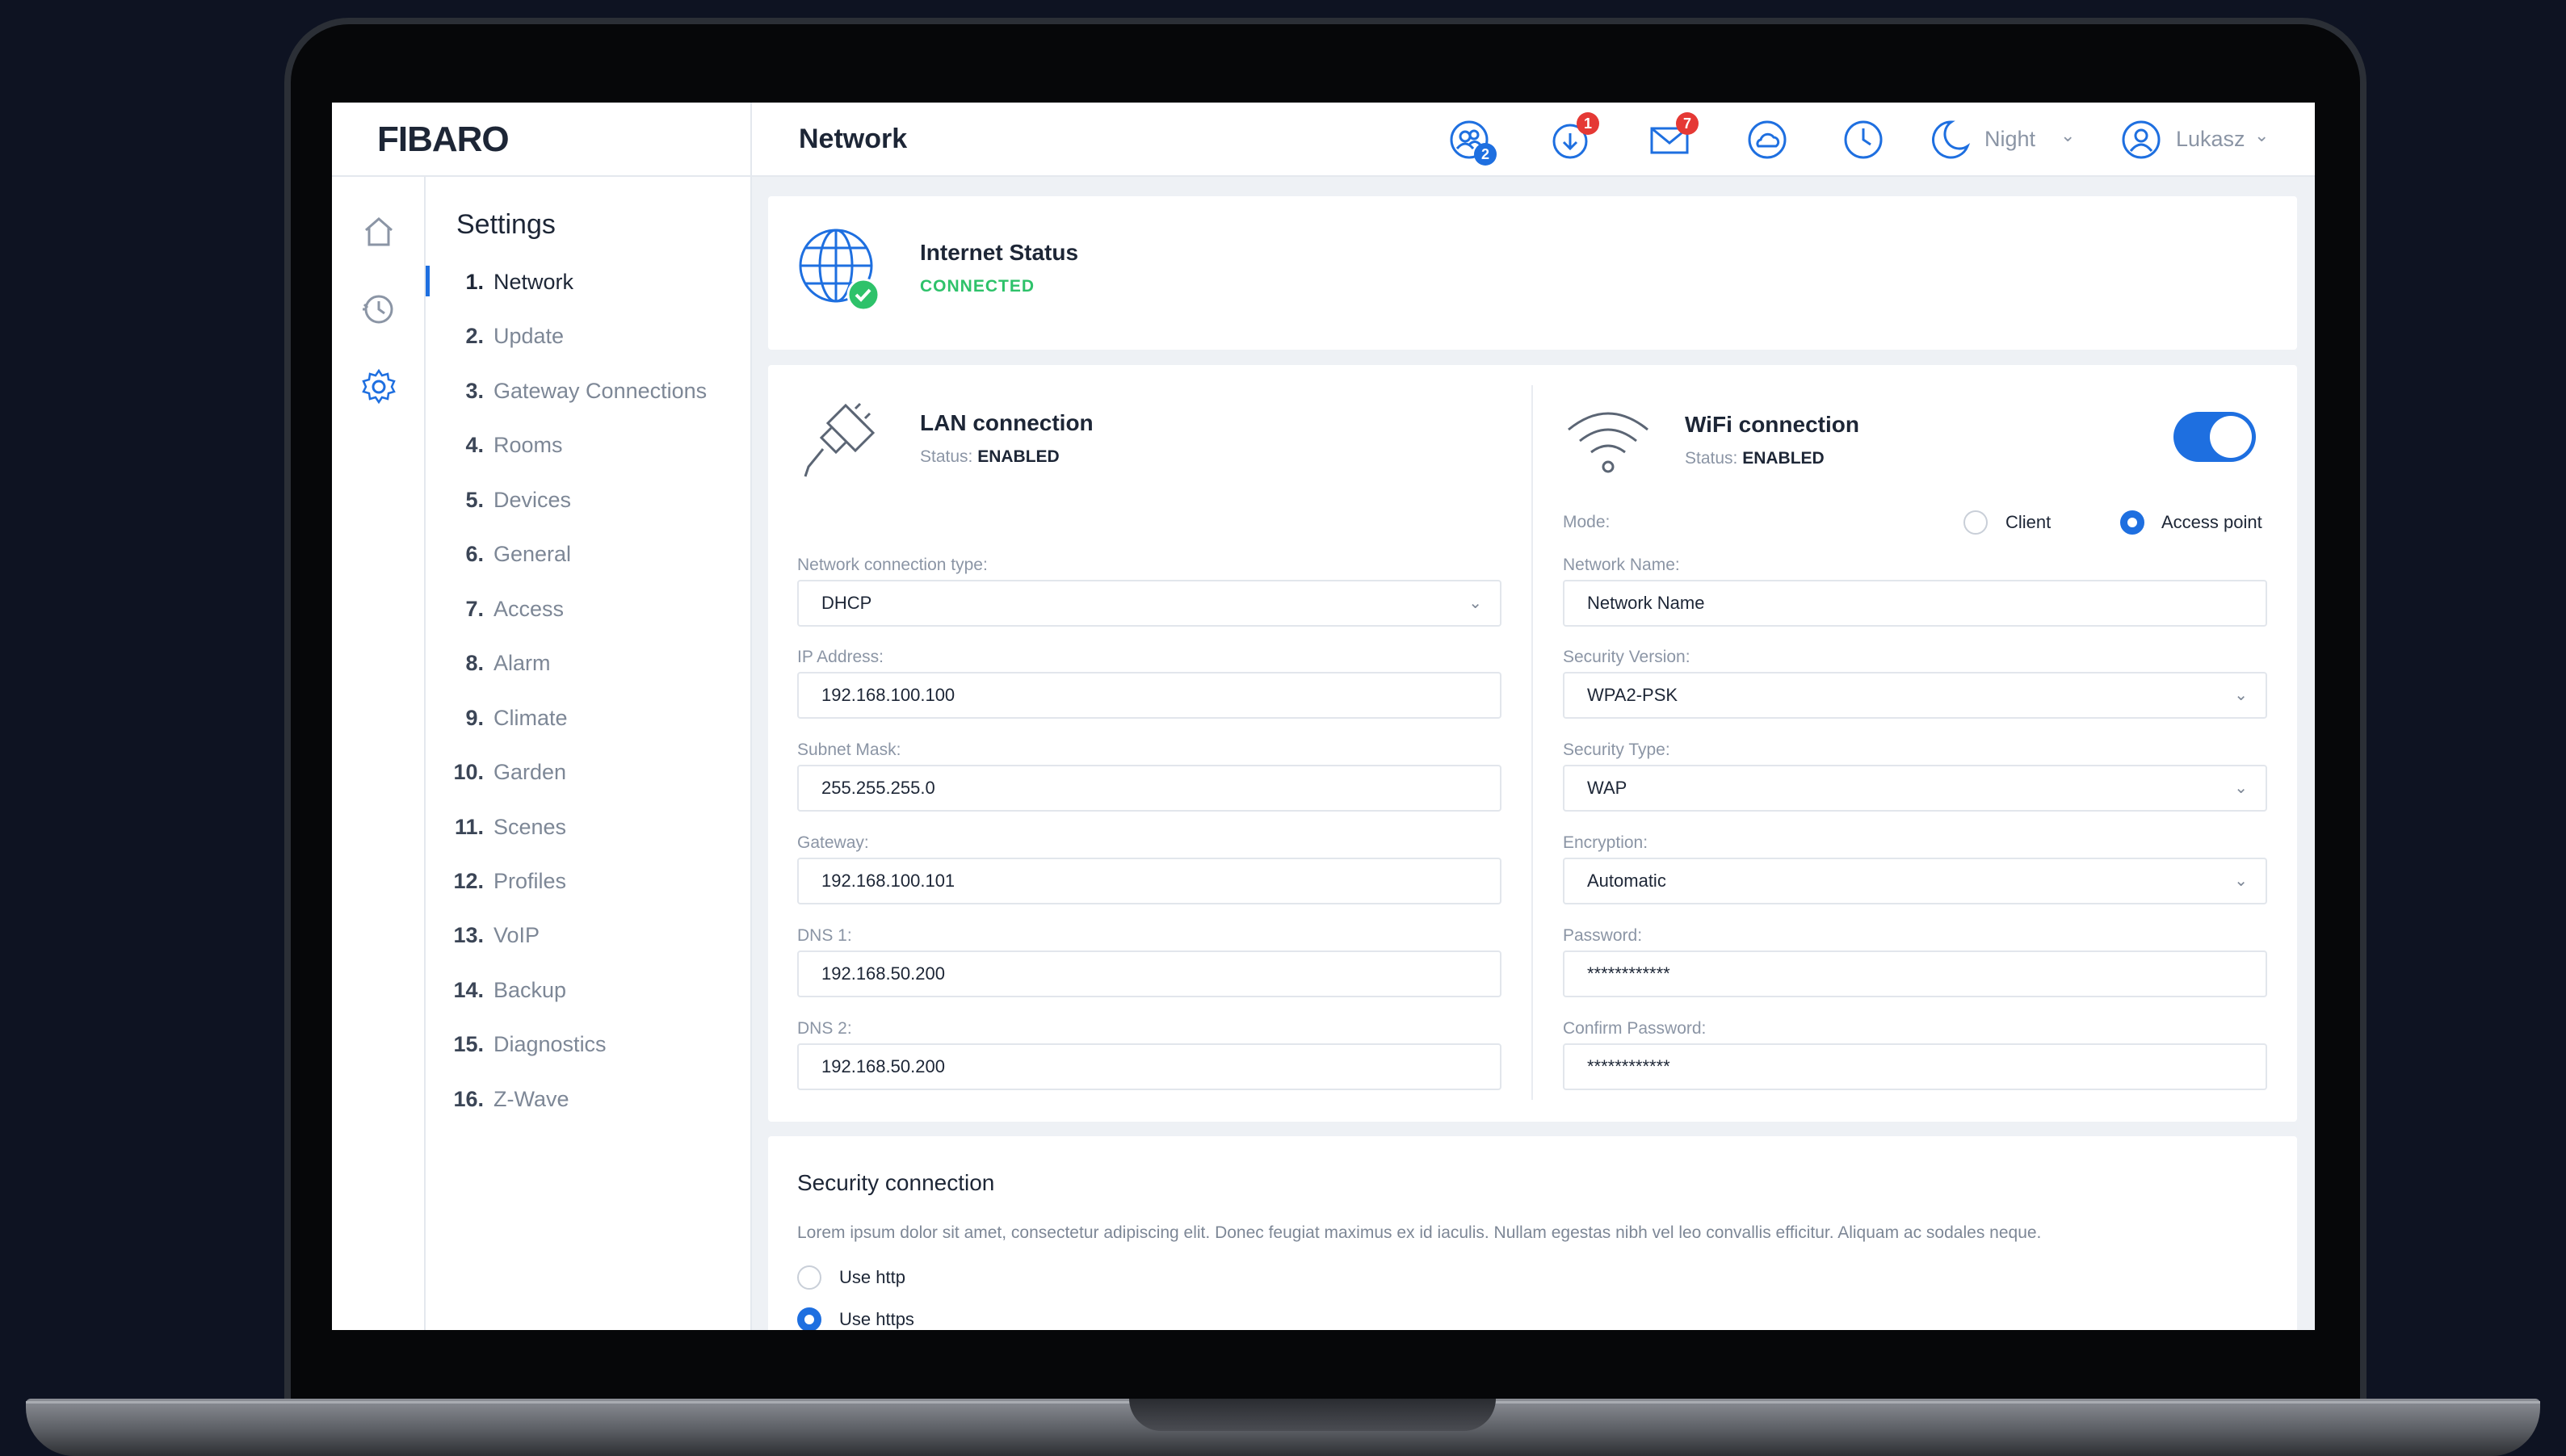  I want to click on downloads-button: 1, so click(1574, 137).